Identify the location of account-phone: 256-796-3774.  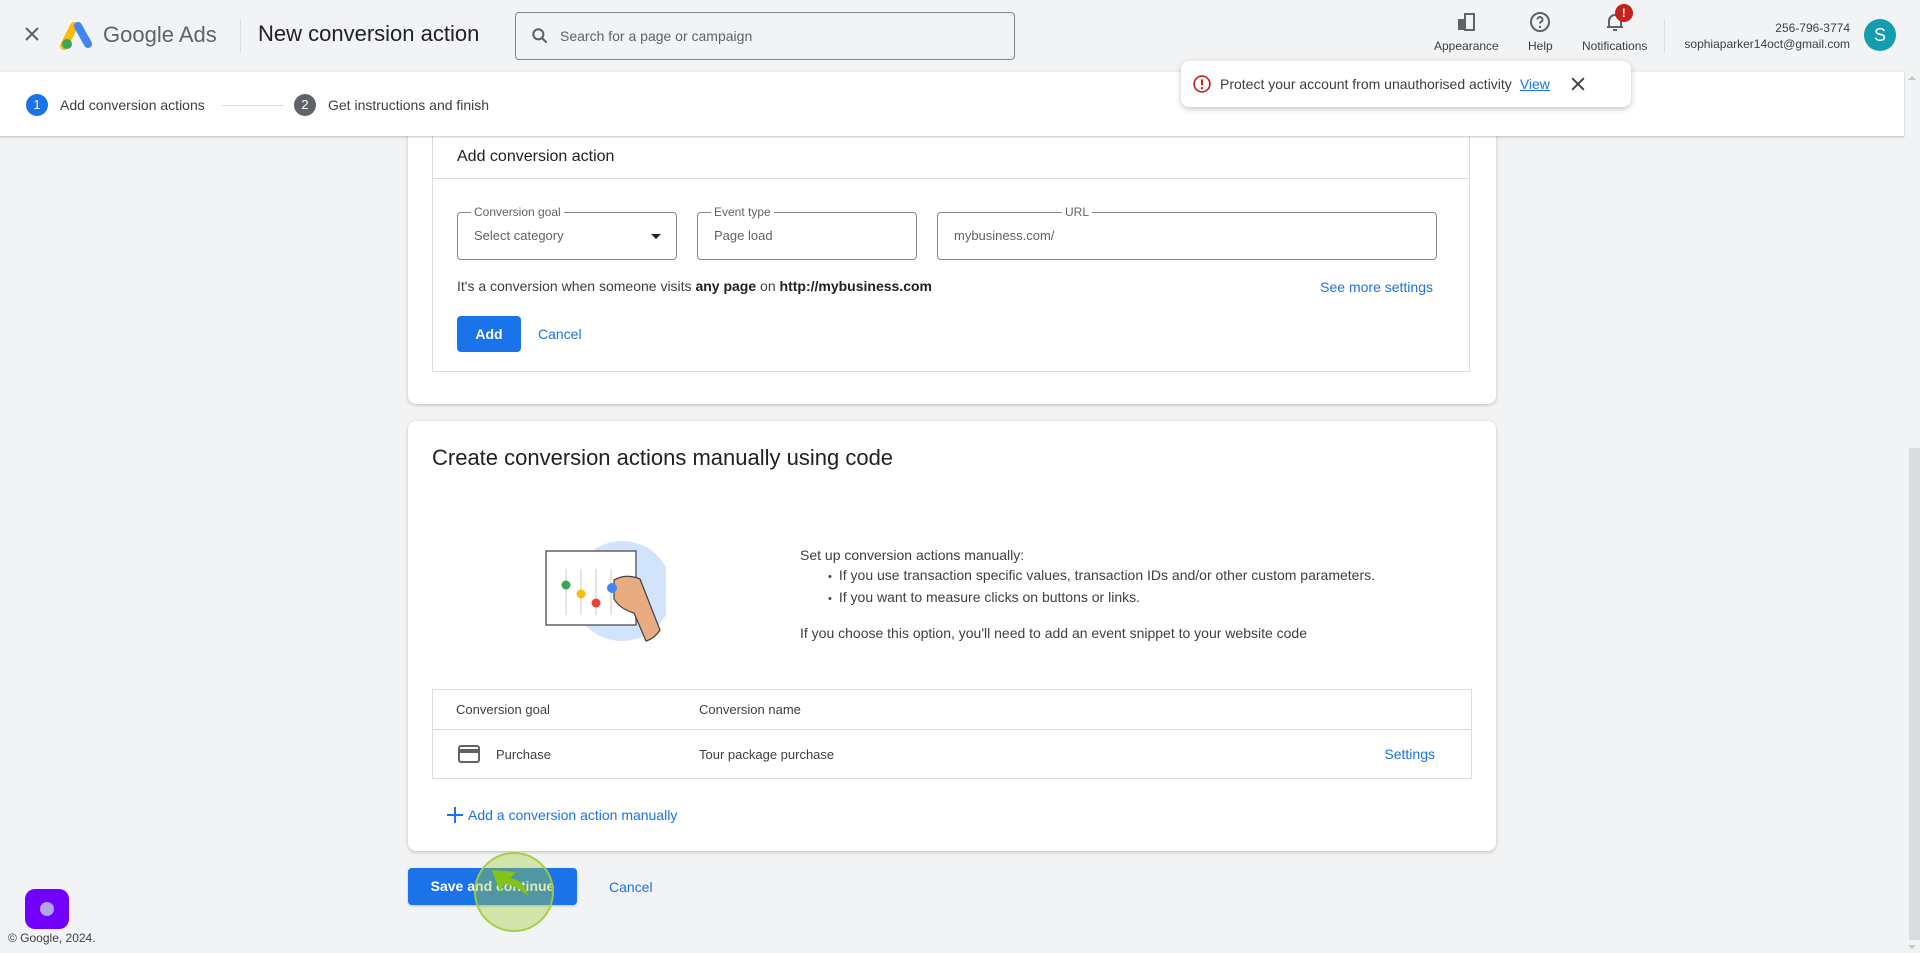
(1812, 28).